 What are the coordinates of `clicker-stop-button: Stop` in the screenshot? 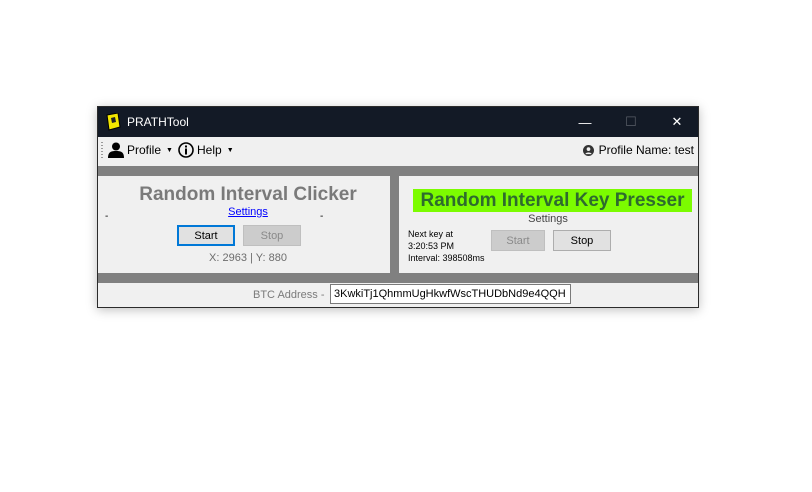 It's located at (272, 235).